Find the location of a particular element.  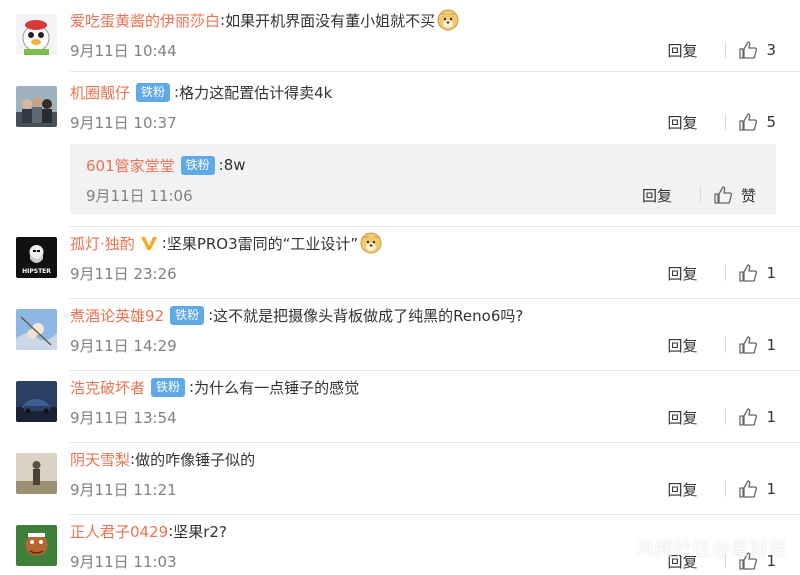

comment-text: 为什么有一点锤子的感觉 is located at coordinates (277, 387).